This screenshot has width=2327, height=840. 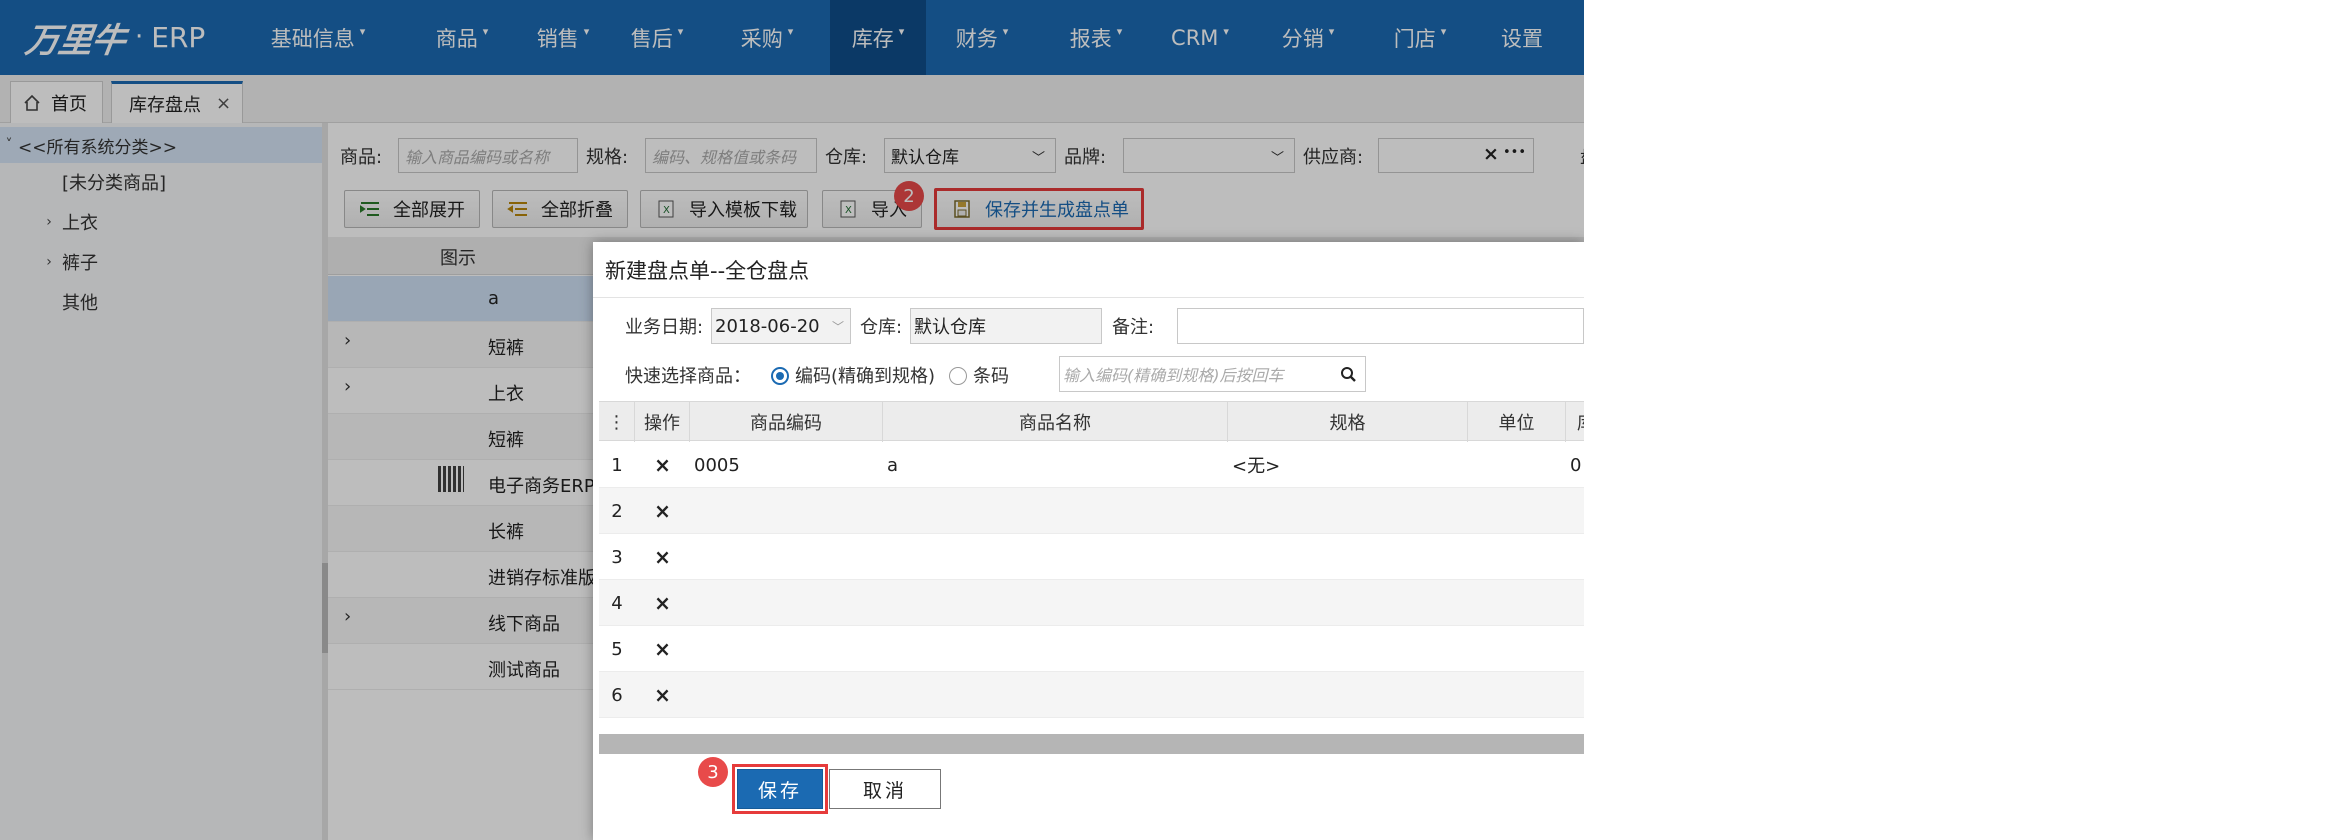 I want to click on table-row: 4 ×, so click(x=1091, y=603).